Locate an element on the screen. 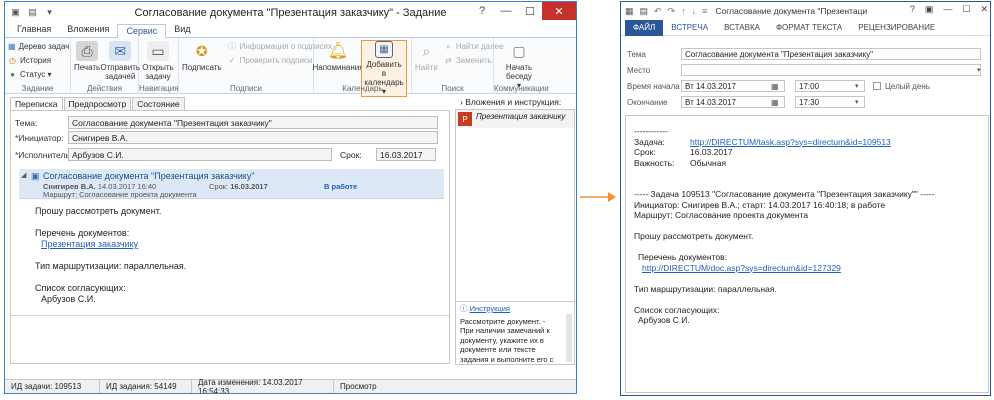 The image size is (994, 400). tab-review: РЕЦЕНЗИРОВАНИЕ is located at coordinates (896, 28).